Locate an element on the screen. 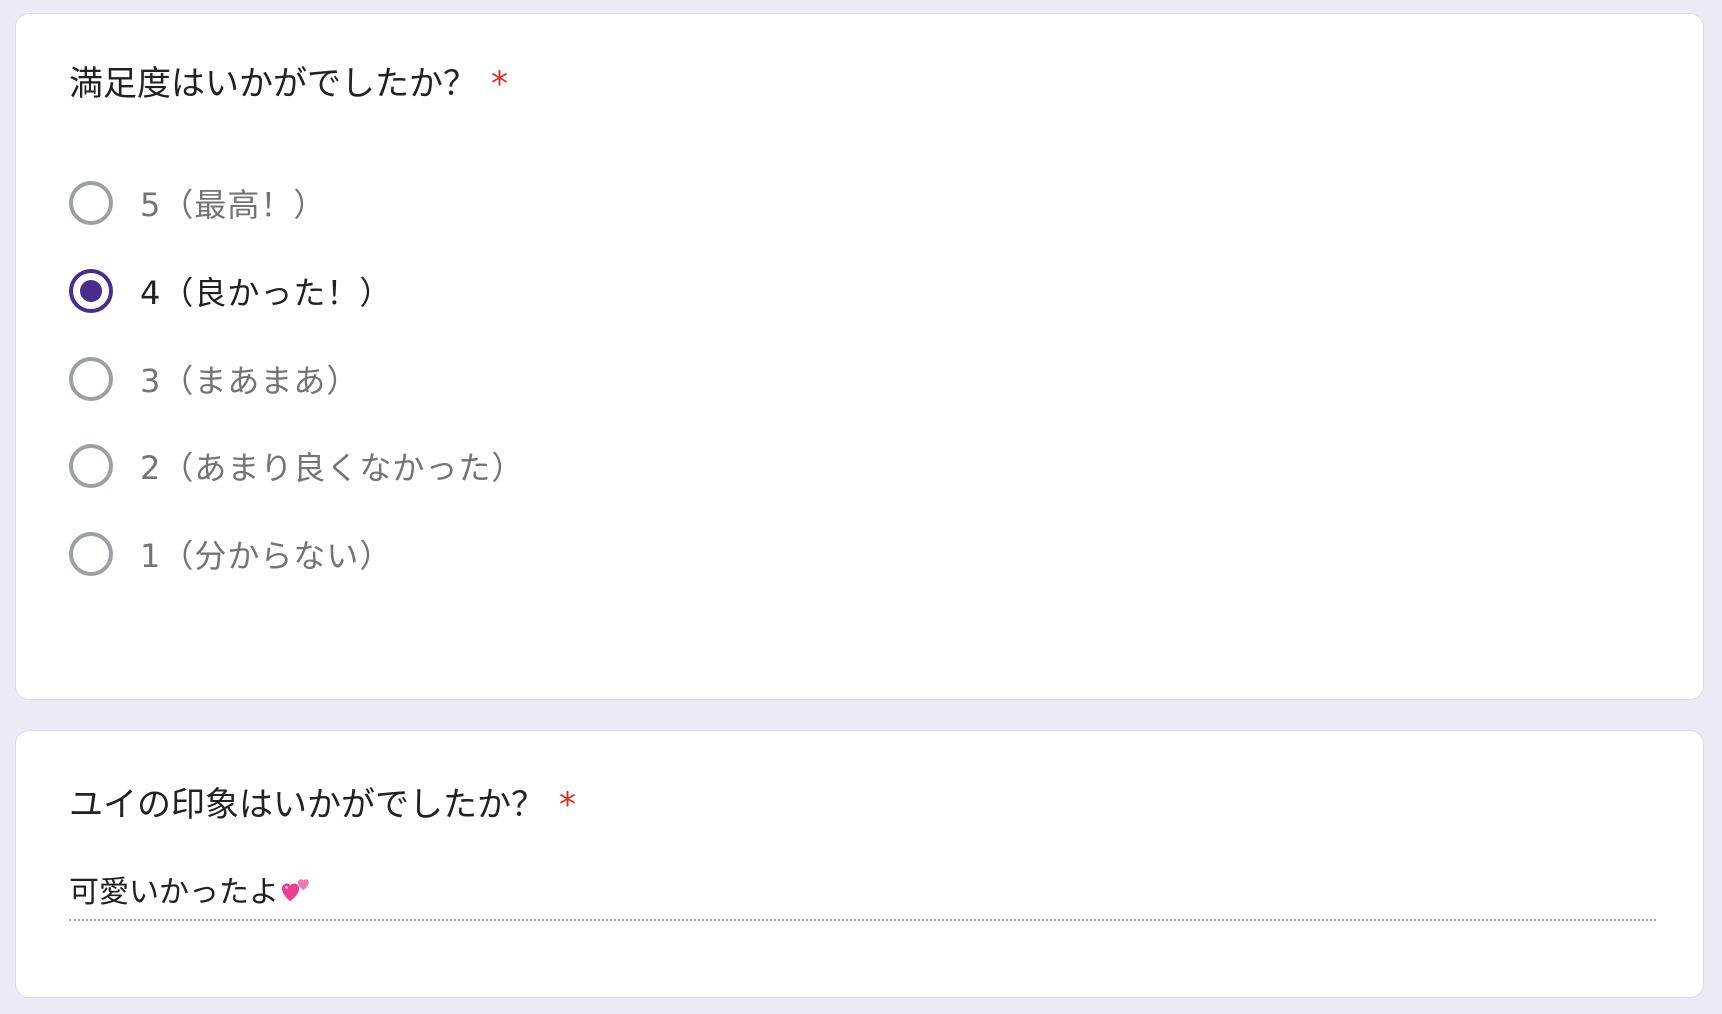 This screenshot has height=1014, width=1722. radio-option-1: 1（分からない） is located at coordinates (230, 554).